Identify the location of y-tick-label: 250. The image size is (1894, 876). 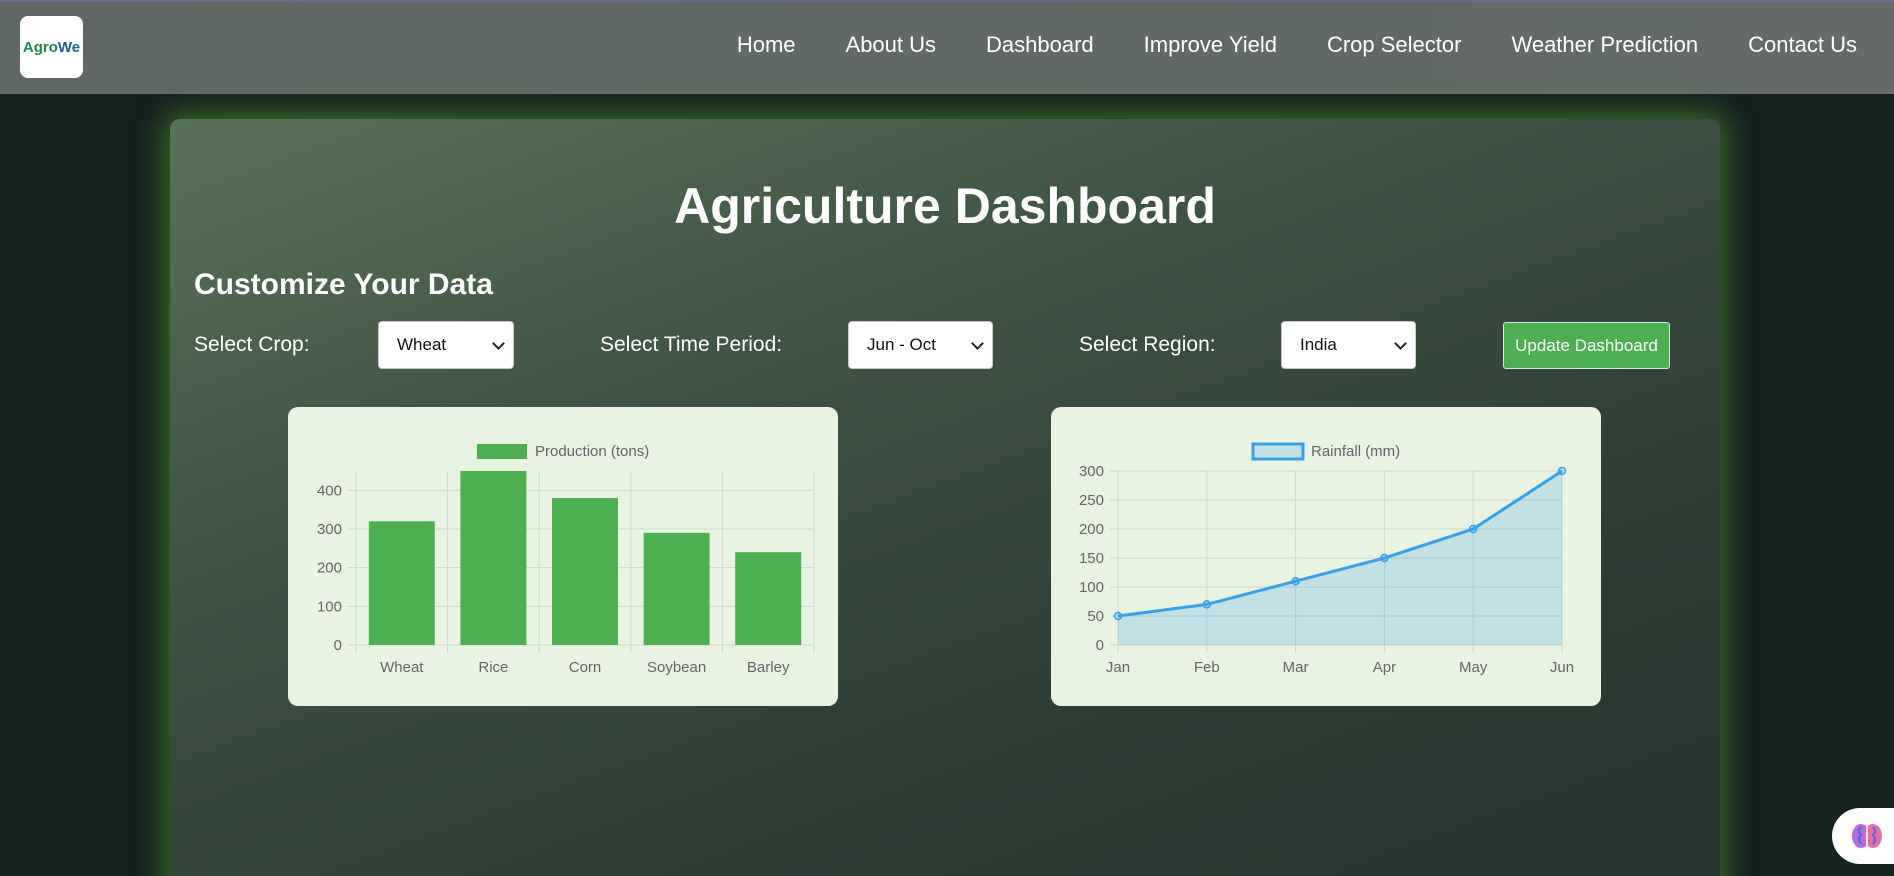
(1091, 500).